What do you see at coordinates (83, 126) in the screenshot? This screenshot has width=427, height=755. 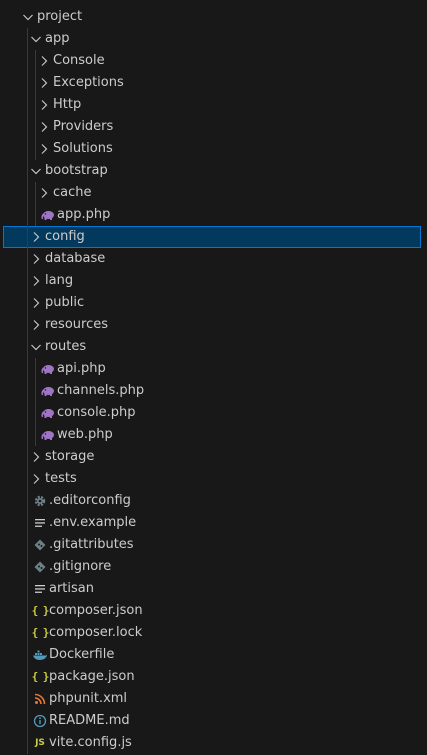 I see `tree-item-label: Providers` at bounding box center [83, 126].